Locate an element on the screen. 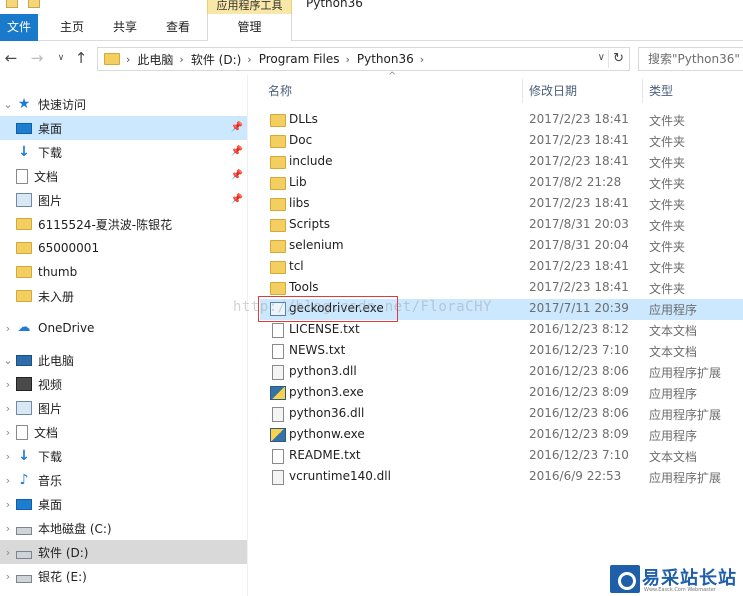 The height and width of the screenshot is (596, 743). file-row: Doc 2017/2/23 18:41 文件夹 is located at coordinates (501, 141).